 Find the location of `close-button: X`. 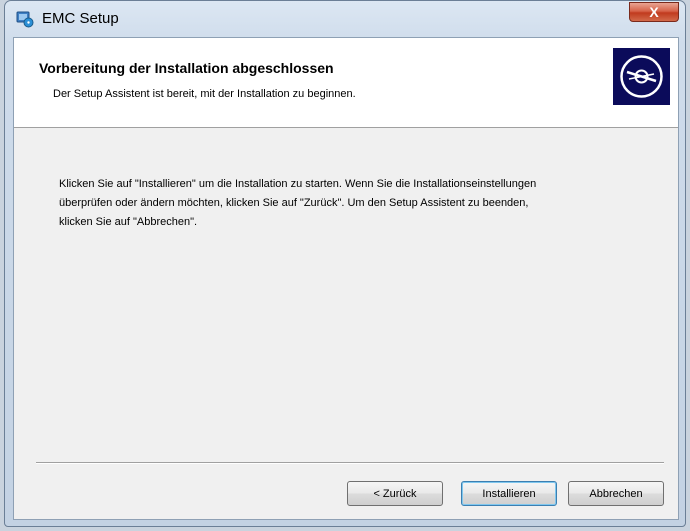

close-button: X is located at coordinates (654, 12).